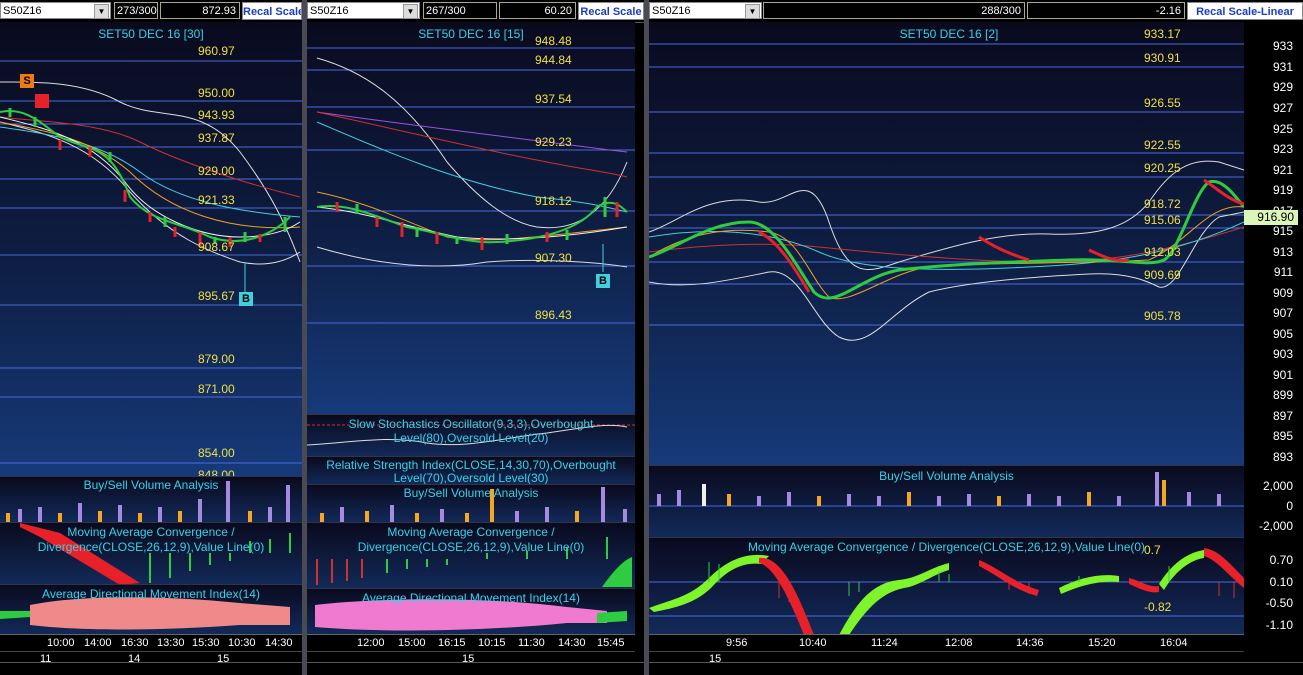 This screenshot has height=675, width=1303. I want to click on panel-1-toolbar: S50Z16 ▼ 273/300 872.93 Recal Scale, so click(151, 11).